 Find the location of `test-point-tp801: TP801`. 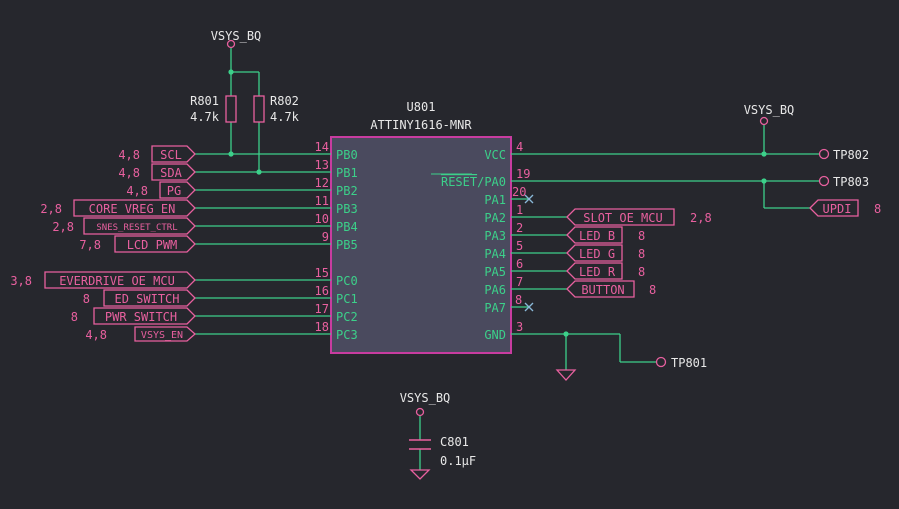

test-point-tp801: TP801 is located at coordinates (689, 363).